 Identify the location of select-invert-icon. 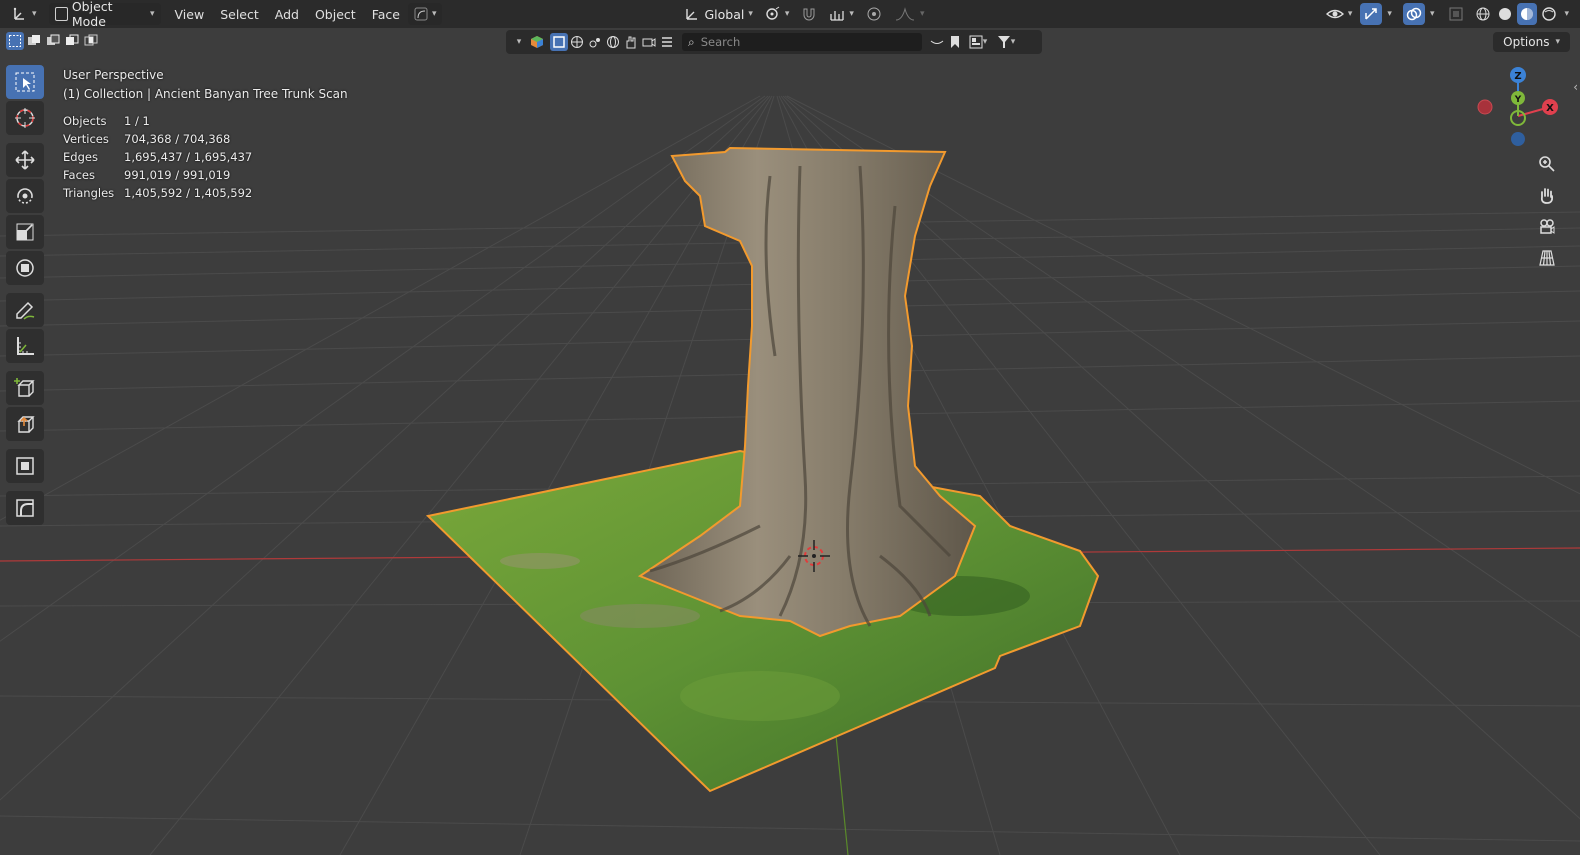
(72, 39).